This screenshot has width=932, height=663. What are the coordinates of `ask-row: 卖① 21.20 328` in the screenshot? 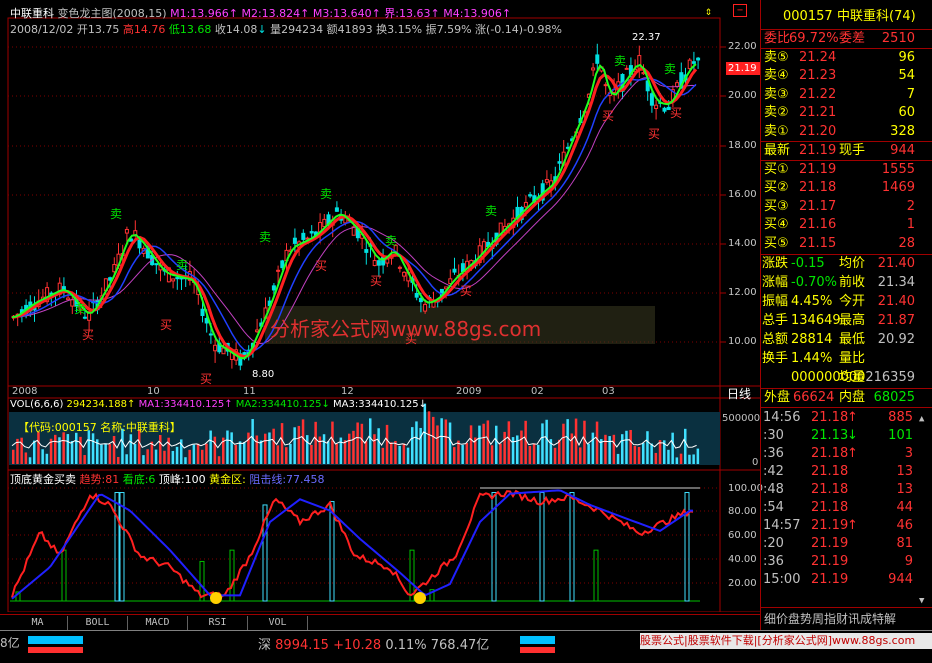 It's located at (846, 132).